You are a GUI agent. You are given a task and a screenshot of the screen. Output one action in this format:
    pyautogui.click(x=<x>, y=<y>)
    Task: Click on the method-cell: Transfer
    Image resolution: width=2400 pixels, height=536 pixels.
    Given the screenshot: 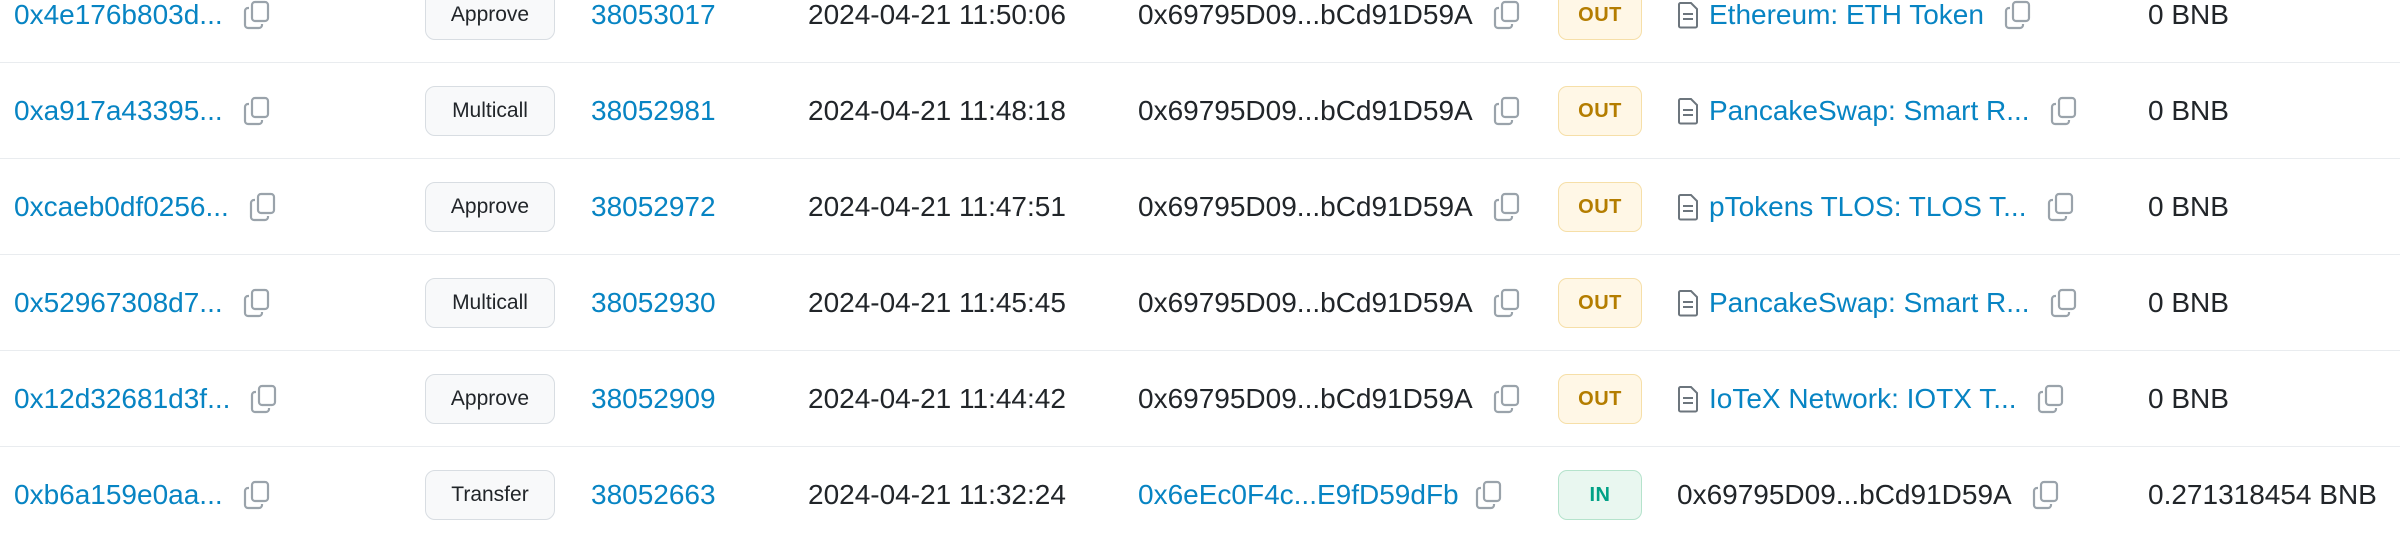 What is the action you would take?
    pyautogui.click(x=492, y=491)
    